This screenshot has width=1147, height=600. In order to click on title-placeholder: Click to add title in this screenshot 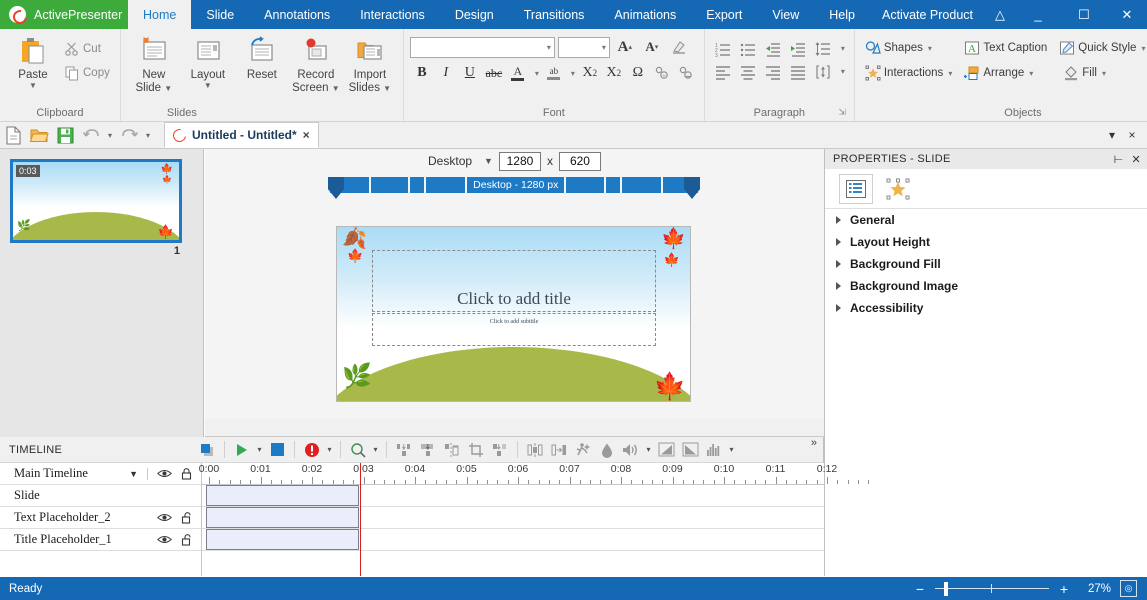, I will do `click(514, 281)`.